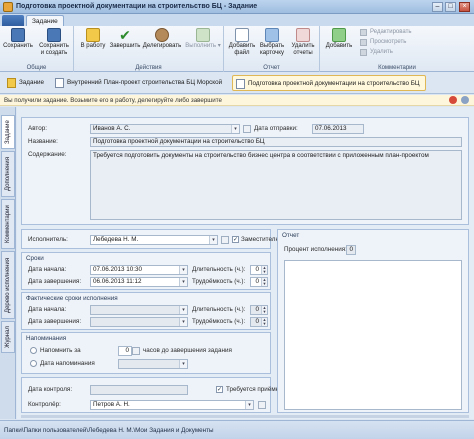 This screenshot has height=439, width=474. I want to click on person-arrow-icon, so click(162, 35).